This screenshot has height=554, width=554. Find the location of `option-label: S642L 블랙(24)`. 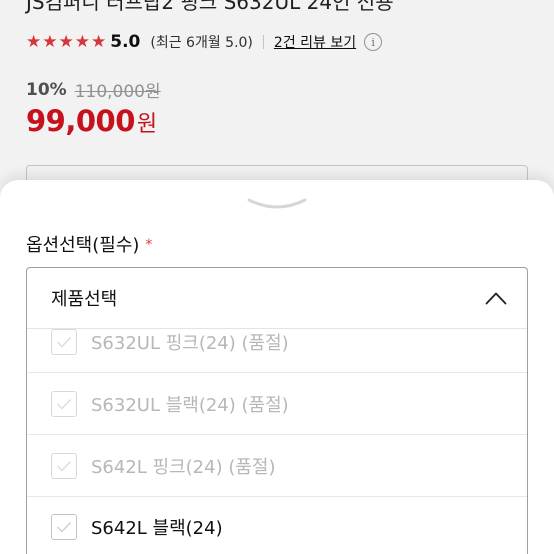

option-label: S642L 블랙(24) is located at coordinates (157, 528).